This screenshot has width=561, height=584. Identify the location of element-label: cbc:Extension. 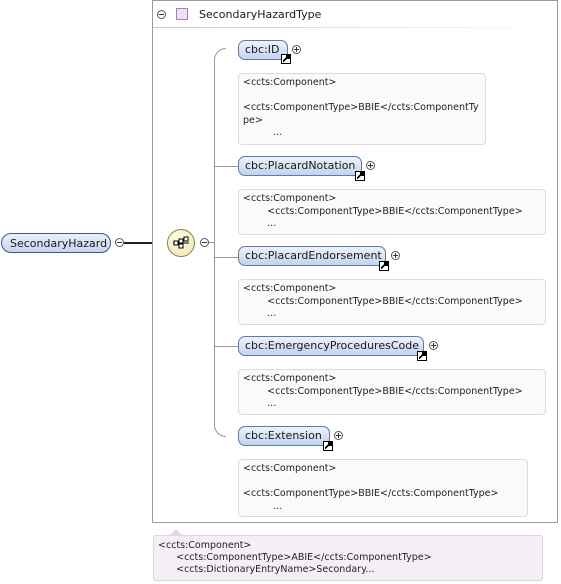
(283, 435).